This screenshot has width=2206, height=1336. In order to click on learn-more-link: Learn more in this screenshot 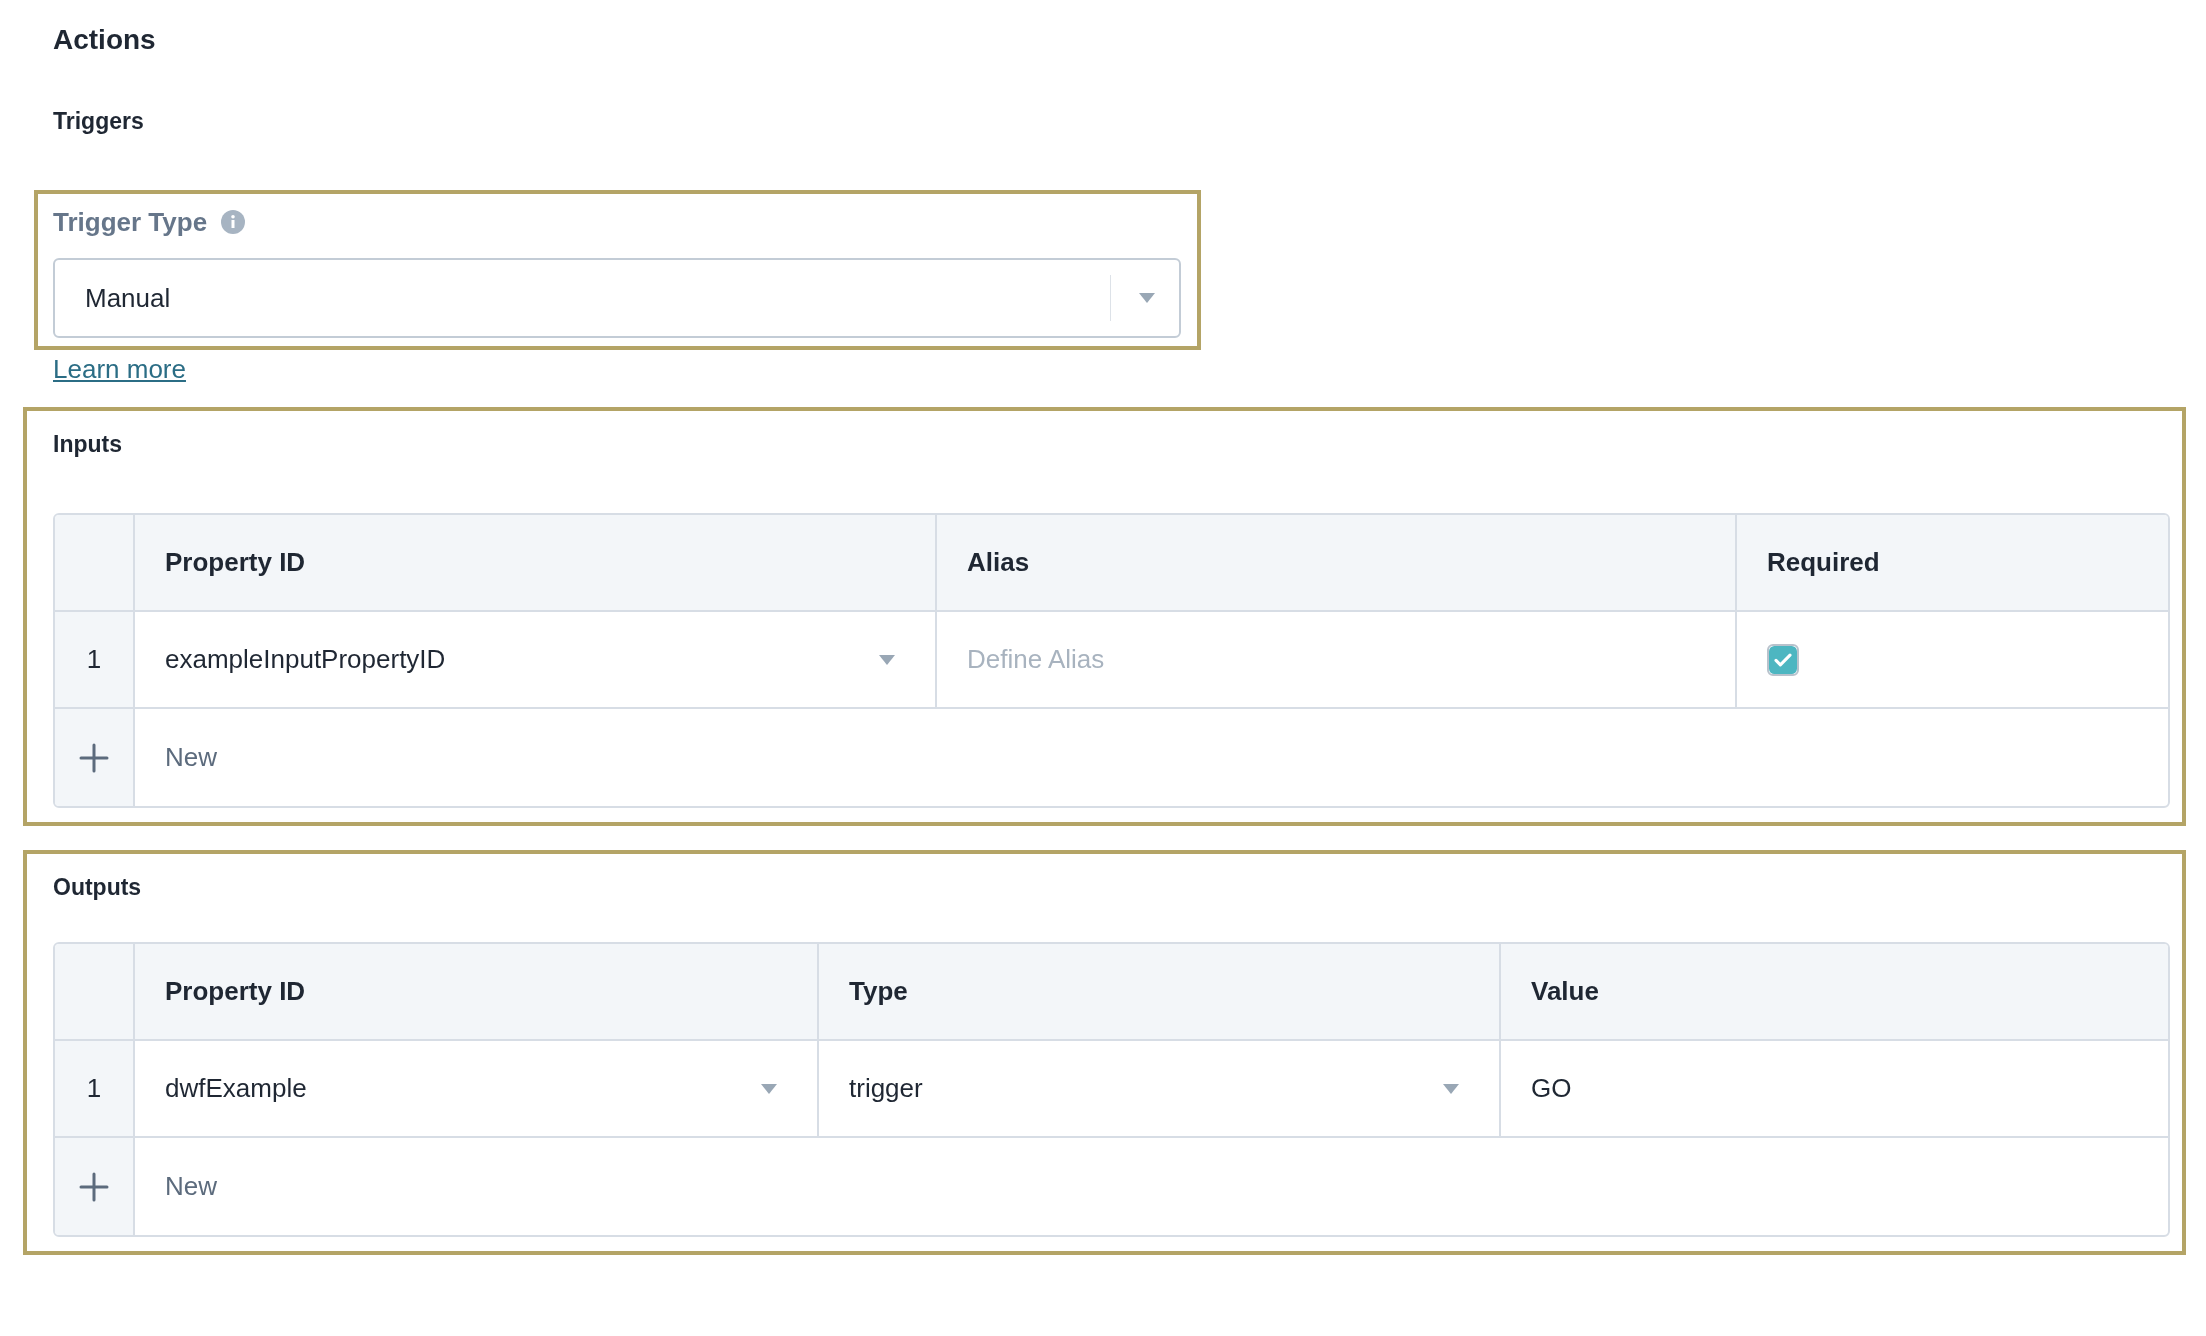, I will do `click(119, 369)`.